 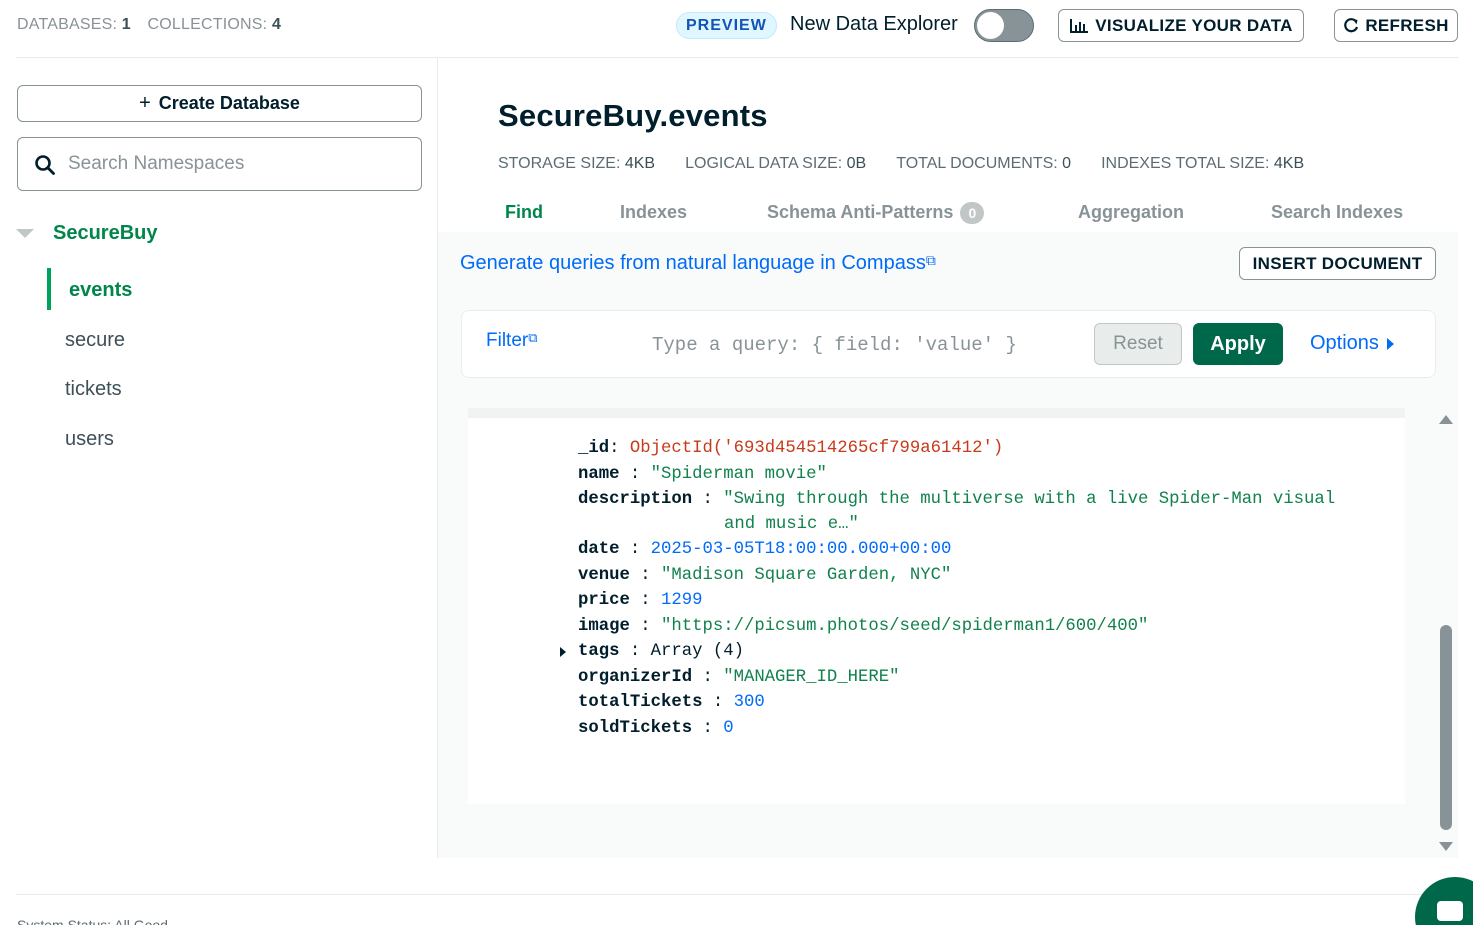 I want to click on stat-storage-size: STORAGE SIZE: 4KB, so click(x=576, y=164).